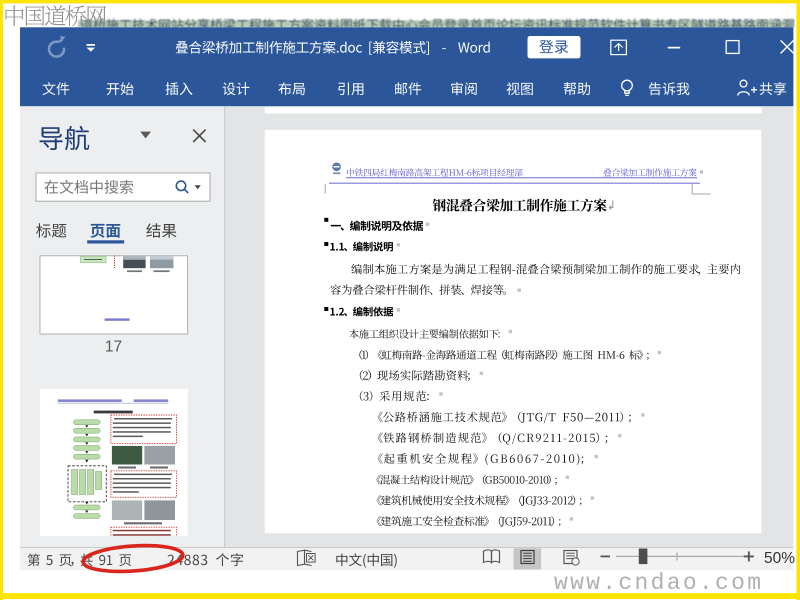  I want to click on svg-text: www.cndao.com, so click(658, 583).